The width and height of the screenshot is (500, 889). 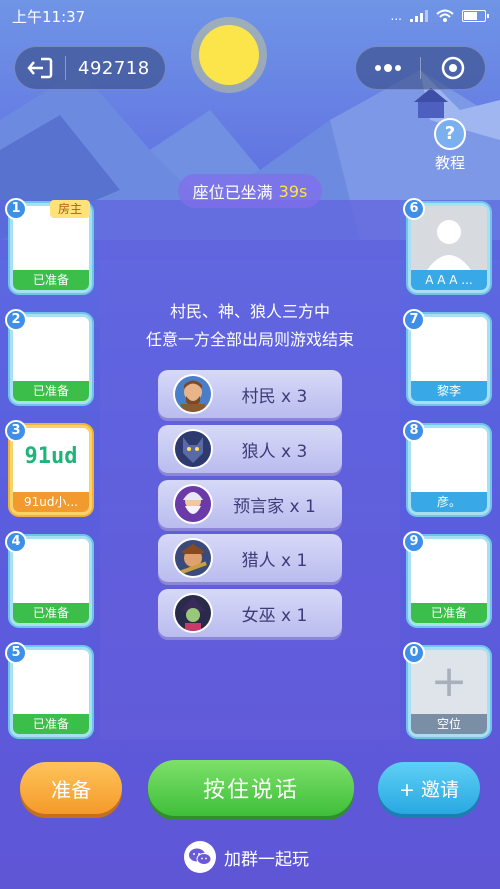 What do you see at coordinates (429, 788) in the screenshot?
I see `invite-button: + 邀请` at bounding box center [429, 788].